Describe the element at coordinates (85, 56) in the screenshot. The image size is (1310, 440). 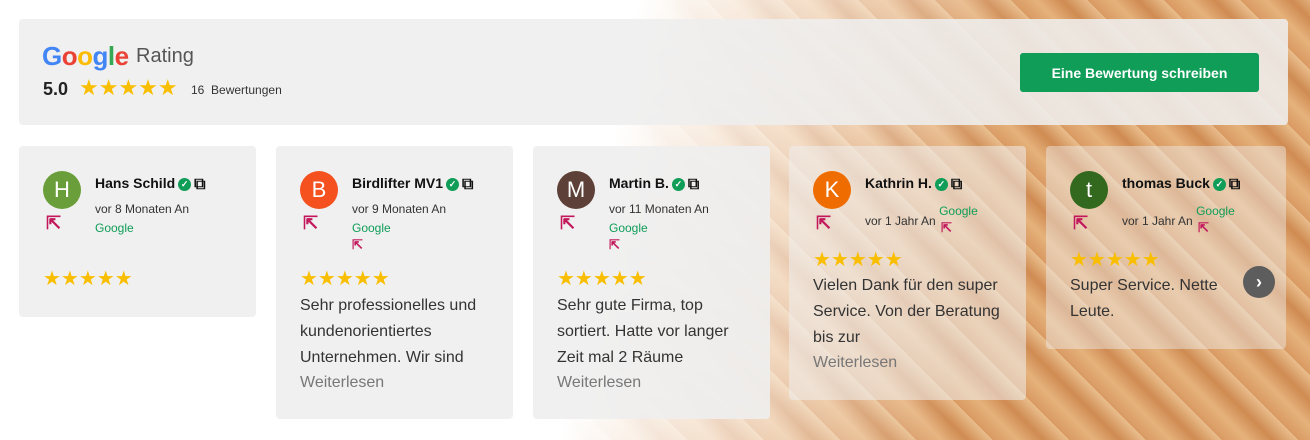
I see `google-logo: Google` at that location.